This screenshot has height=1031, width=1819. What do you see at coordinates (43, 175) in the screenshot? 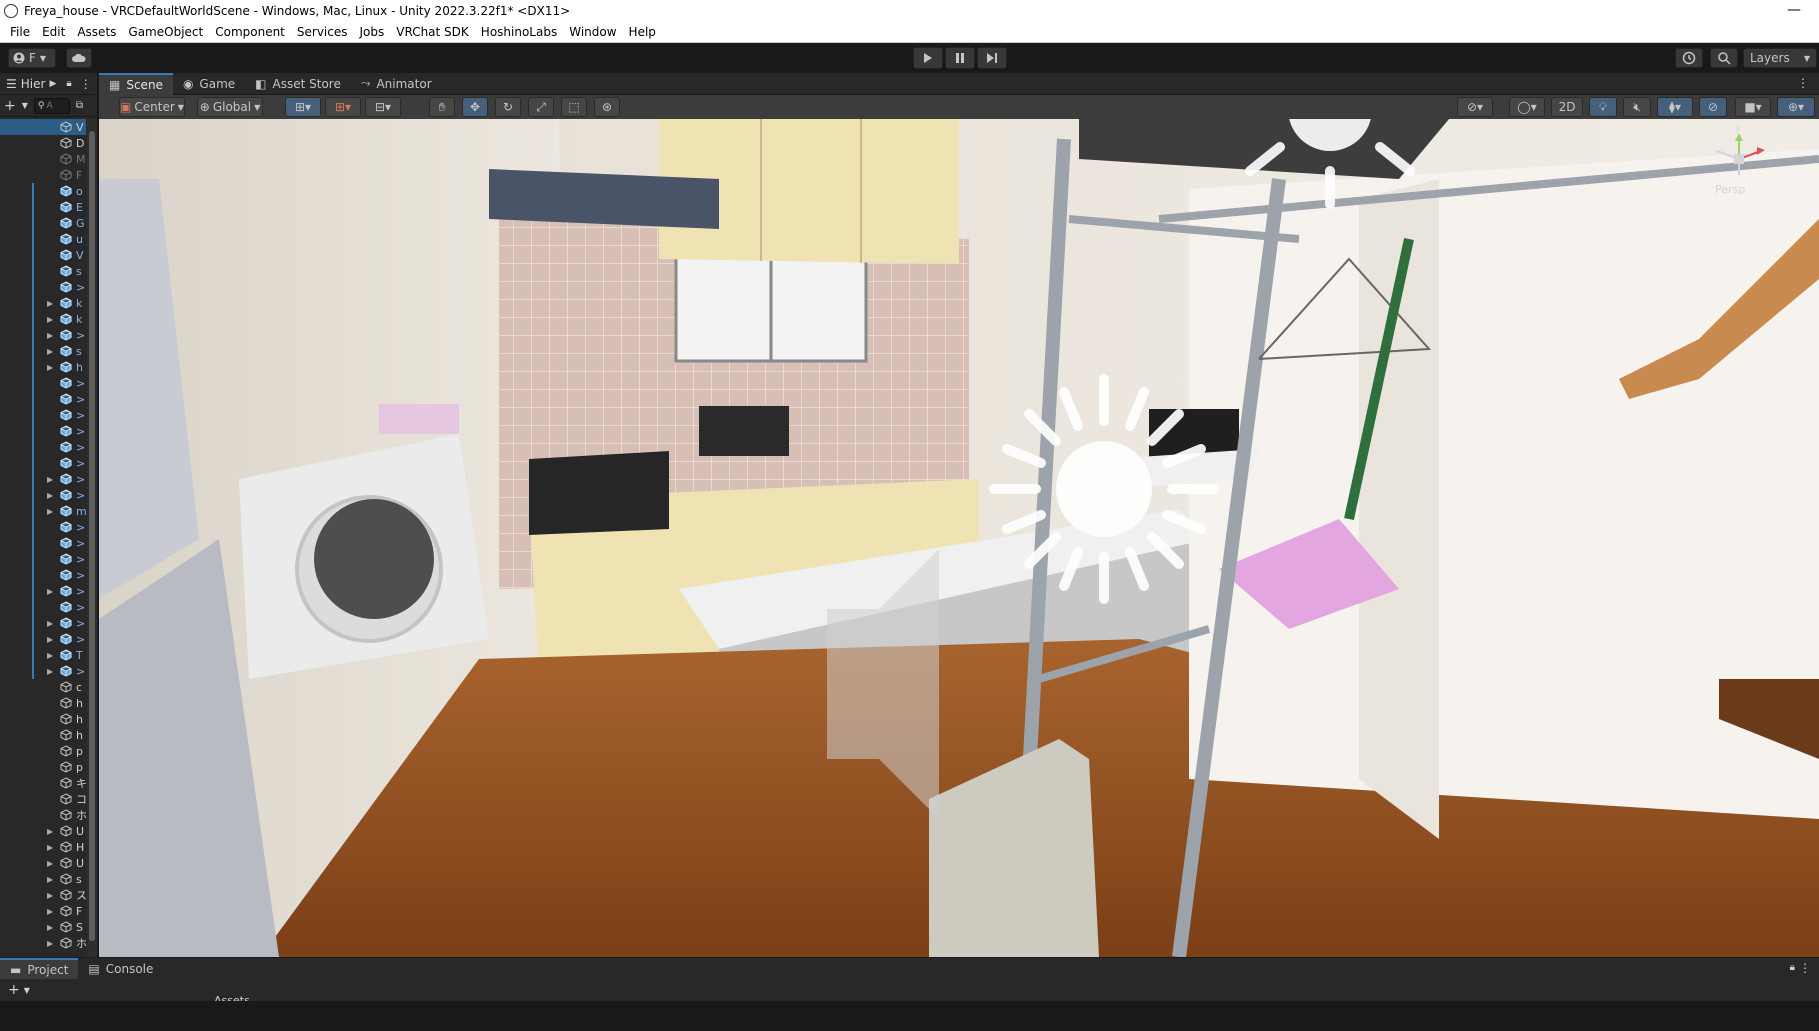
I see `hierarchy-item: F` at bounding box center [43, 175].